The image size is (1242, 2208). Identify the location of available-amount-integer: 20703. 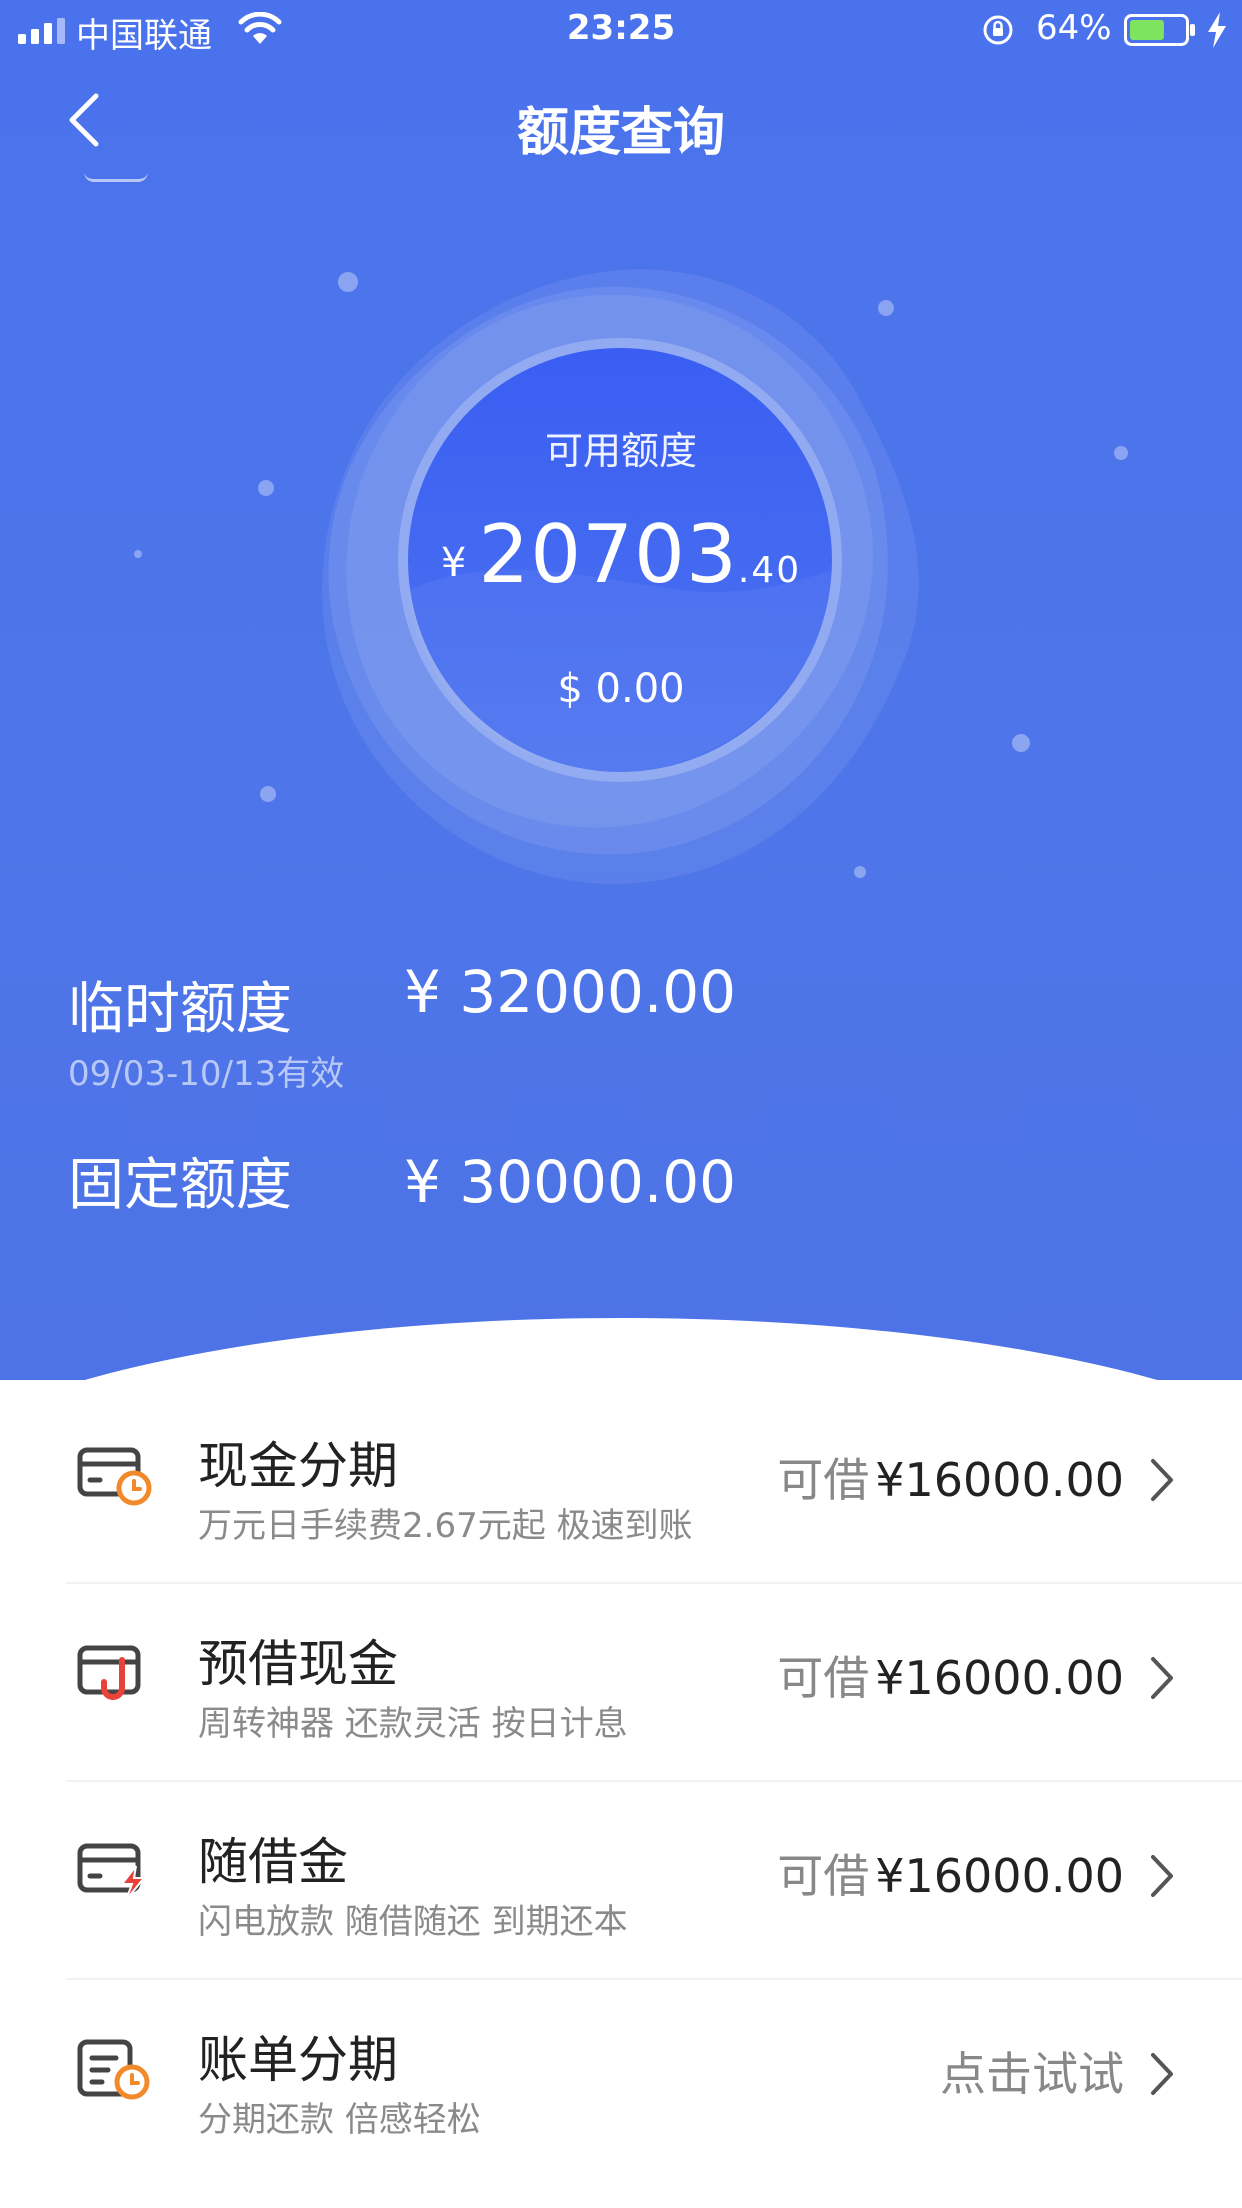
(608, 554).